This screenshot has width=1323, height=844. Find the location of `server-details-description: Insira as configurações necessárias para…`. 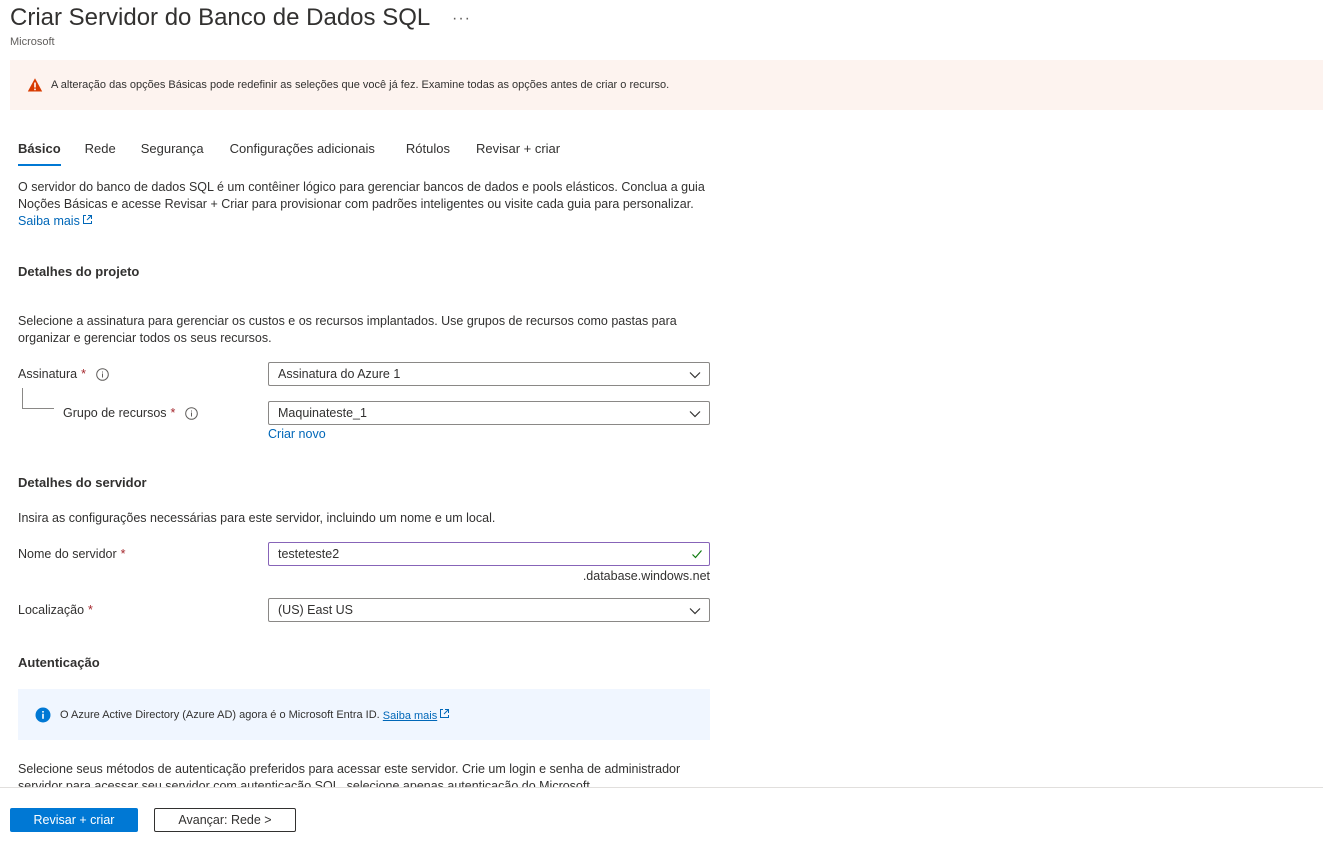

server-details-description: Insira as configurações necessárias para… is located at coordinates (257, 518).